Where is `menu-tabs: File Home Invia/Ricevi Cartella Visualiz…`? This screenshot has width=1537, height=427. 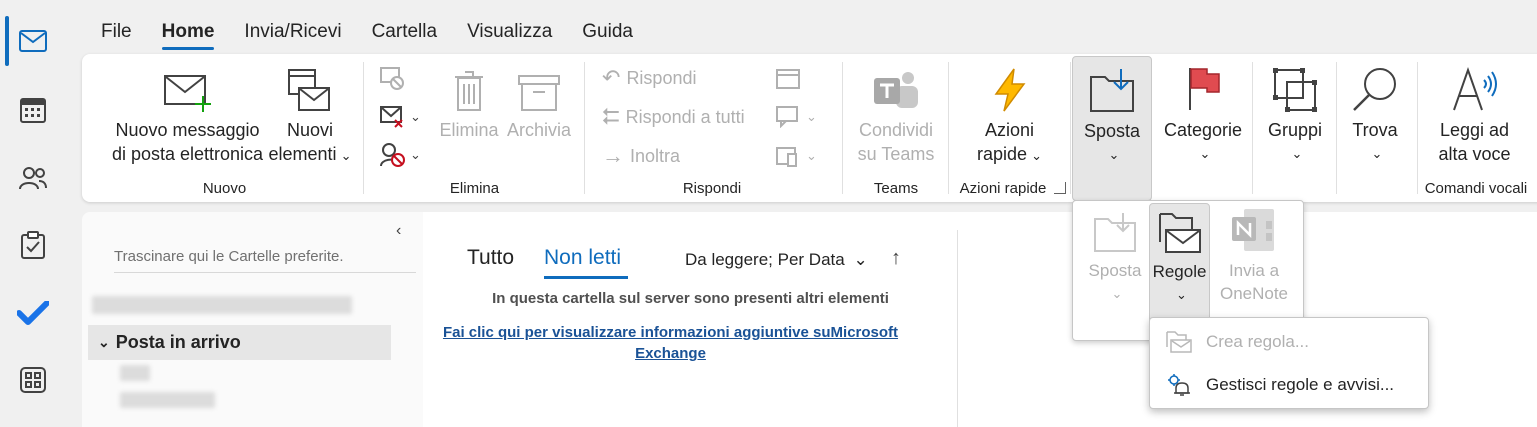
menu-tabs: File Home Invia/Ricevi Cartella Visualiz… is located at coordinates (357, 28).